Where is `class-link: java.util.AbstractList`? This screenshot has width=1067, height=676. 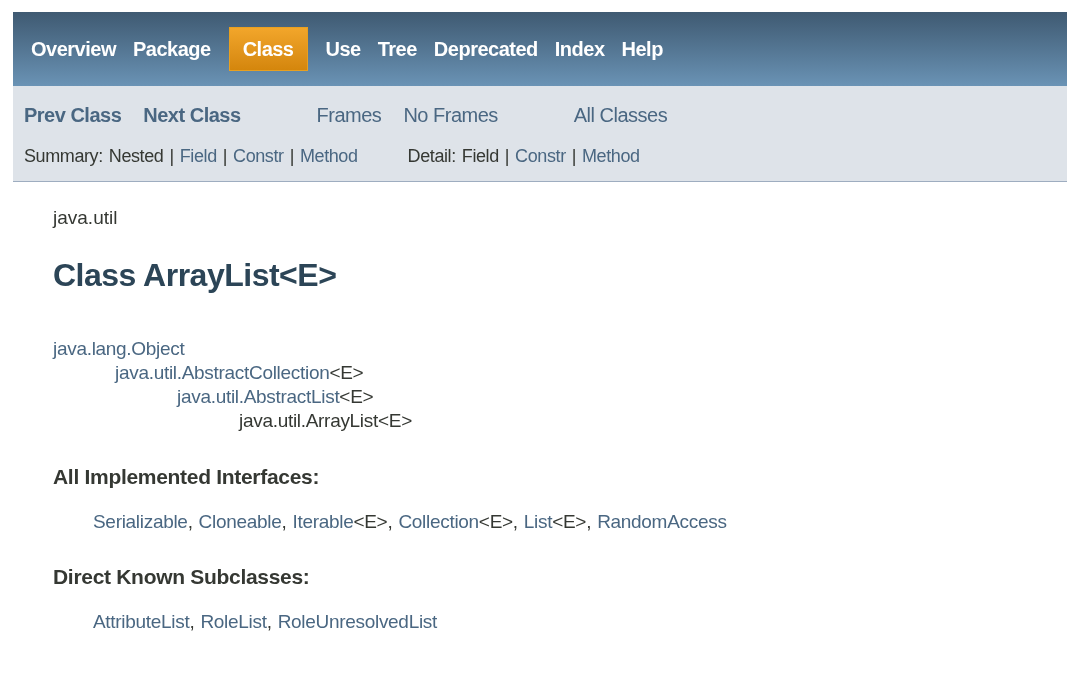 class-link: java.util.AbstractList is located at coordinates (258, 396).